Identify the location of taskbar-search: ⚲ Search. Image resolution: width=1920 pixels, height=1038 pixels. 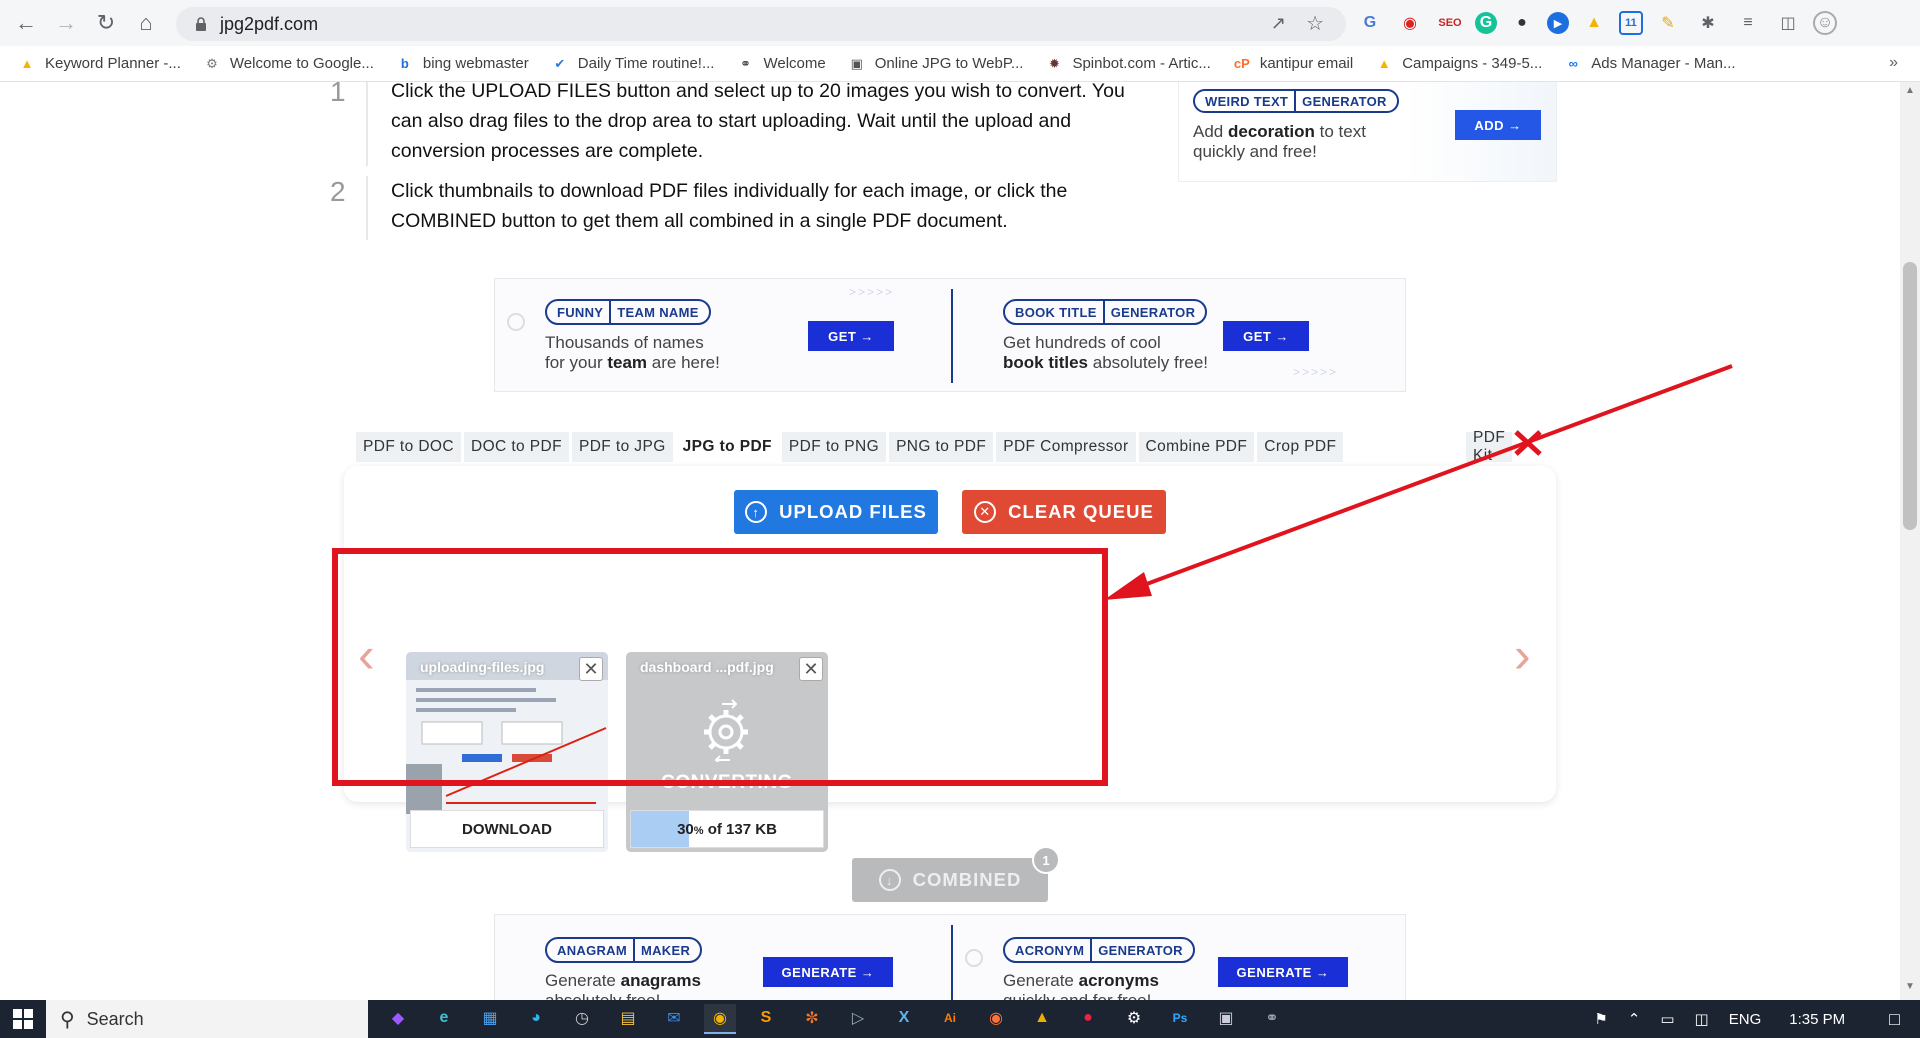
(207, 1019).